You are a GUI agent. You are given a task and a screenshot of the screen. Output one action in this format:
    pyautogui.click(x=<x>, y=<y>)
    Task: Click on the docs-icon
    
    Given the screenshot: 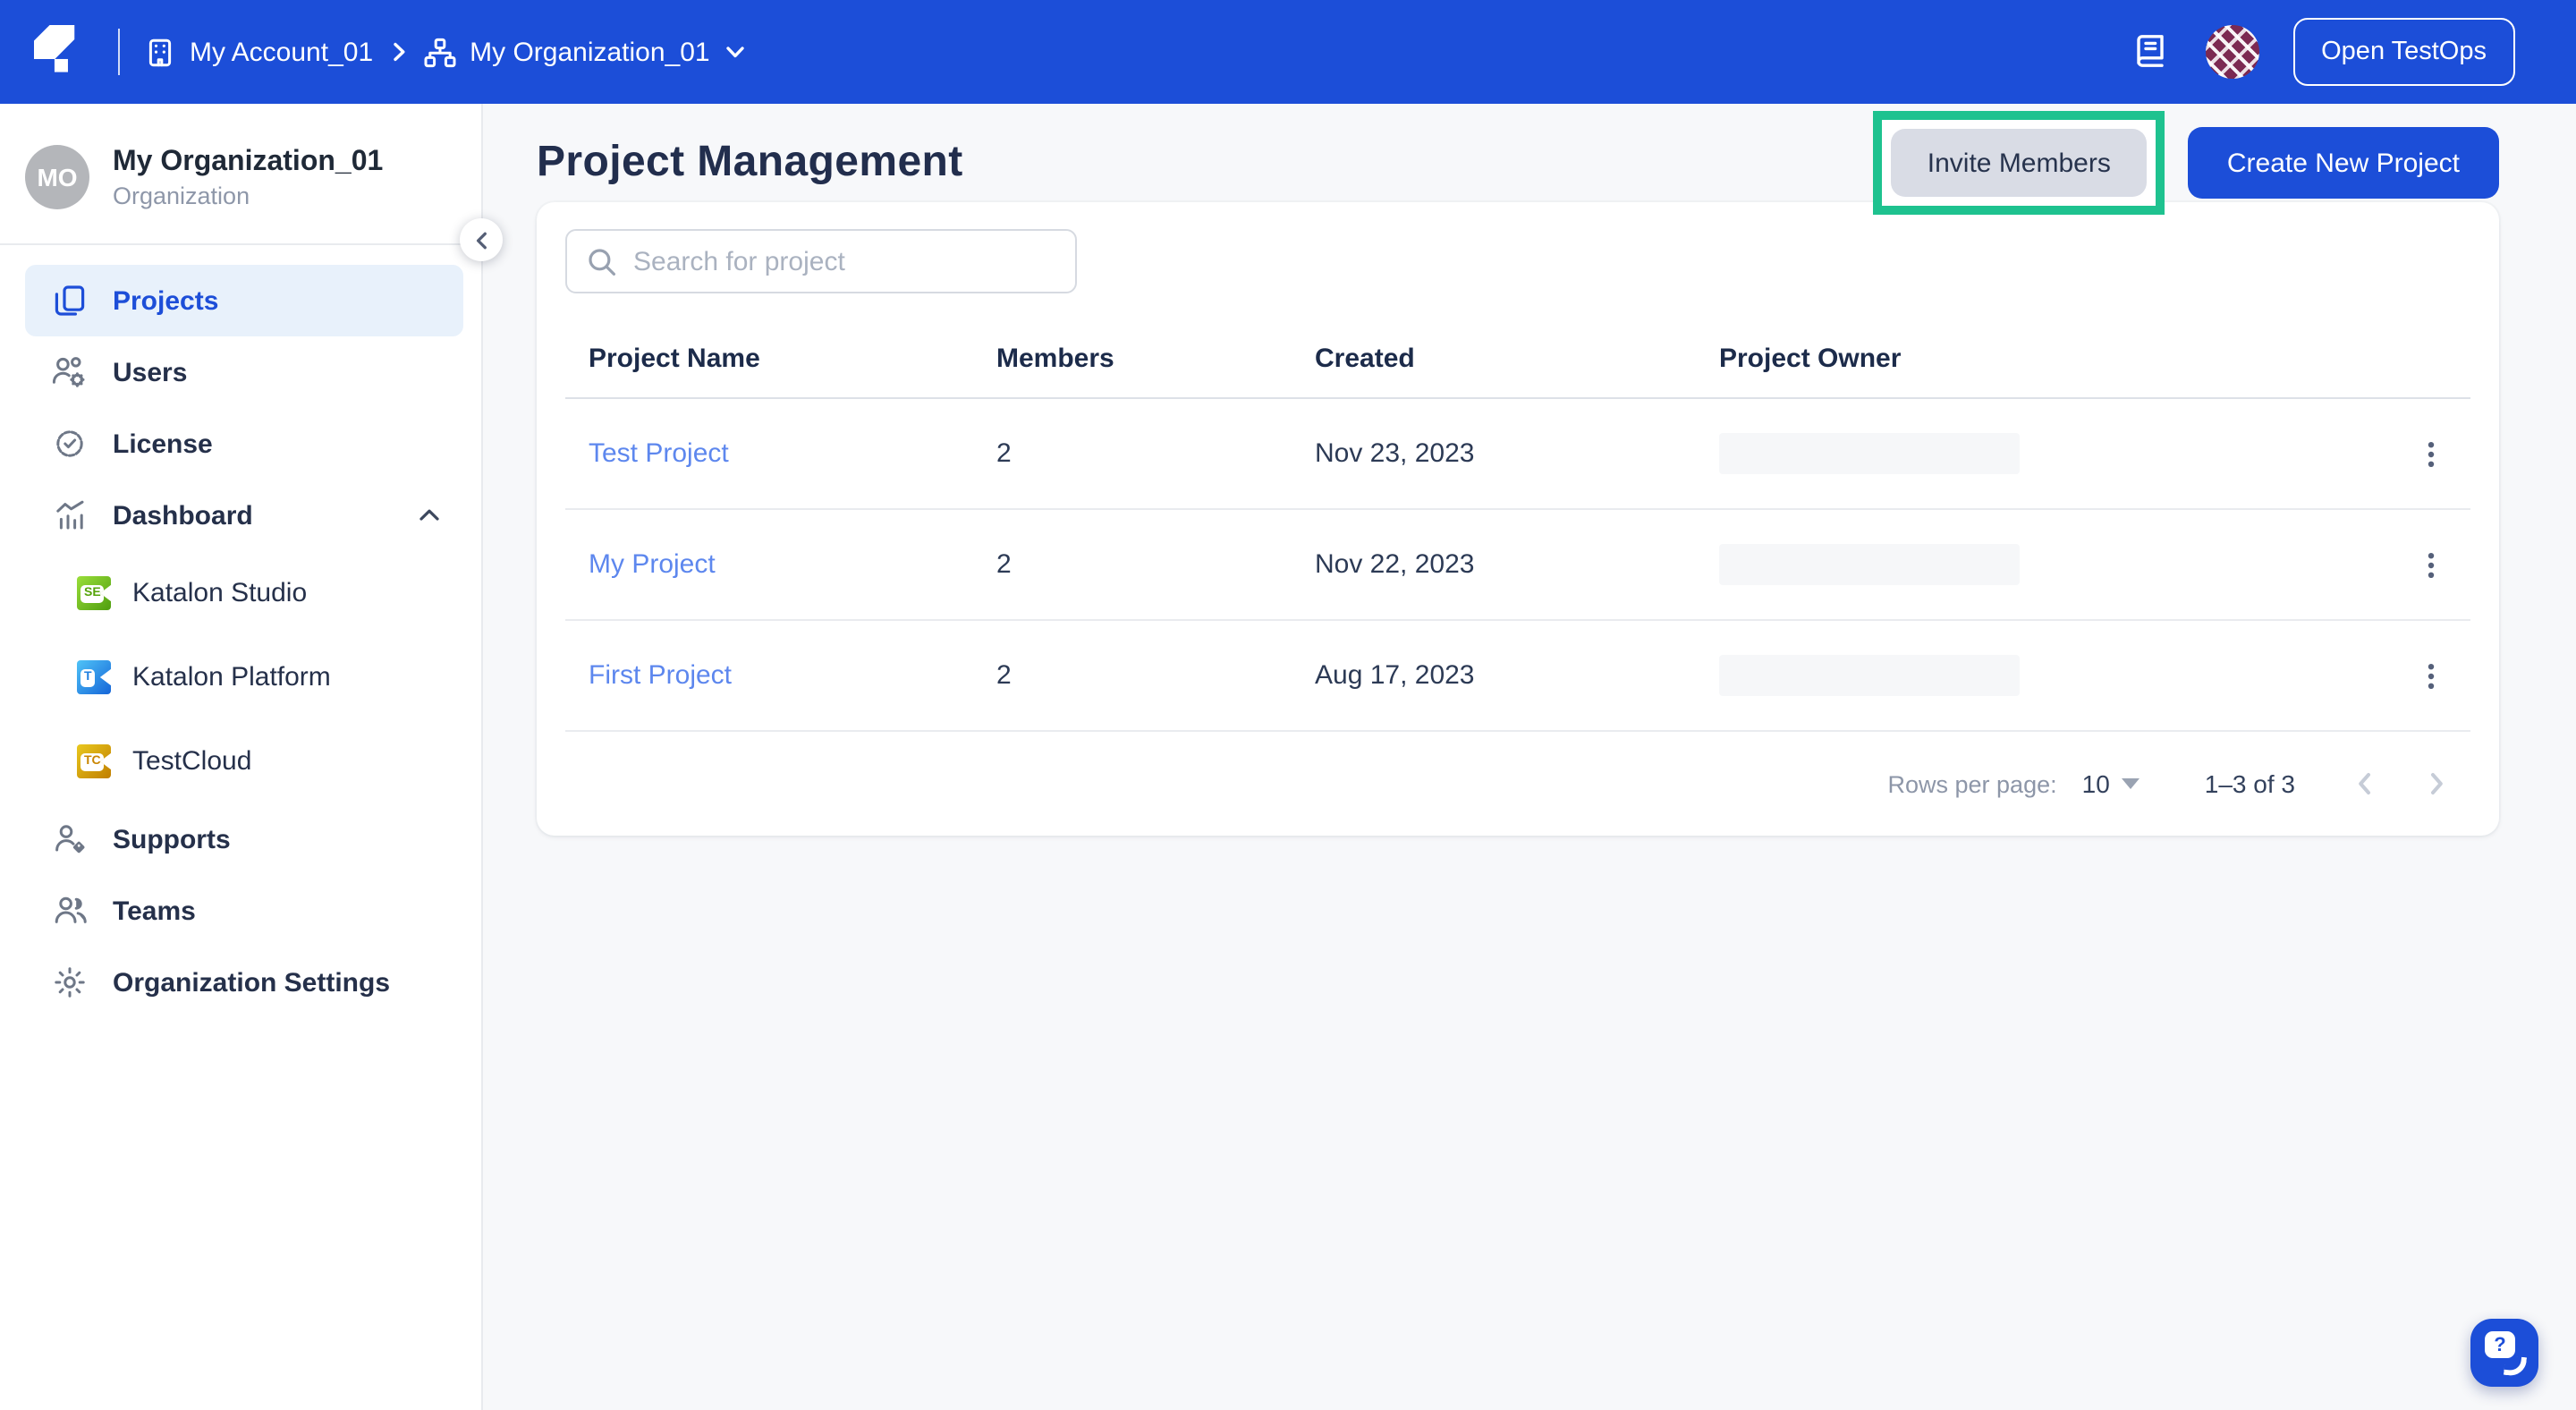 What is the action you would take?
    pyautogui.click(x=2149, y=52)
    